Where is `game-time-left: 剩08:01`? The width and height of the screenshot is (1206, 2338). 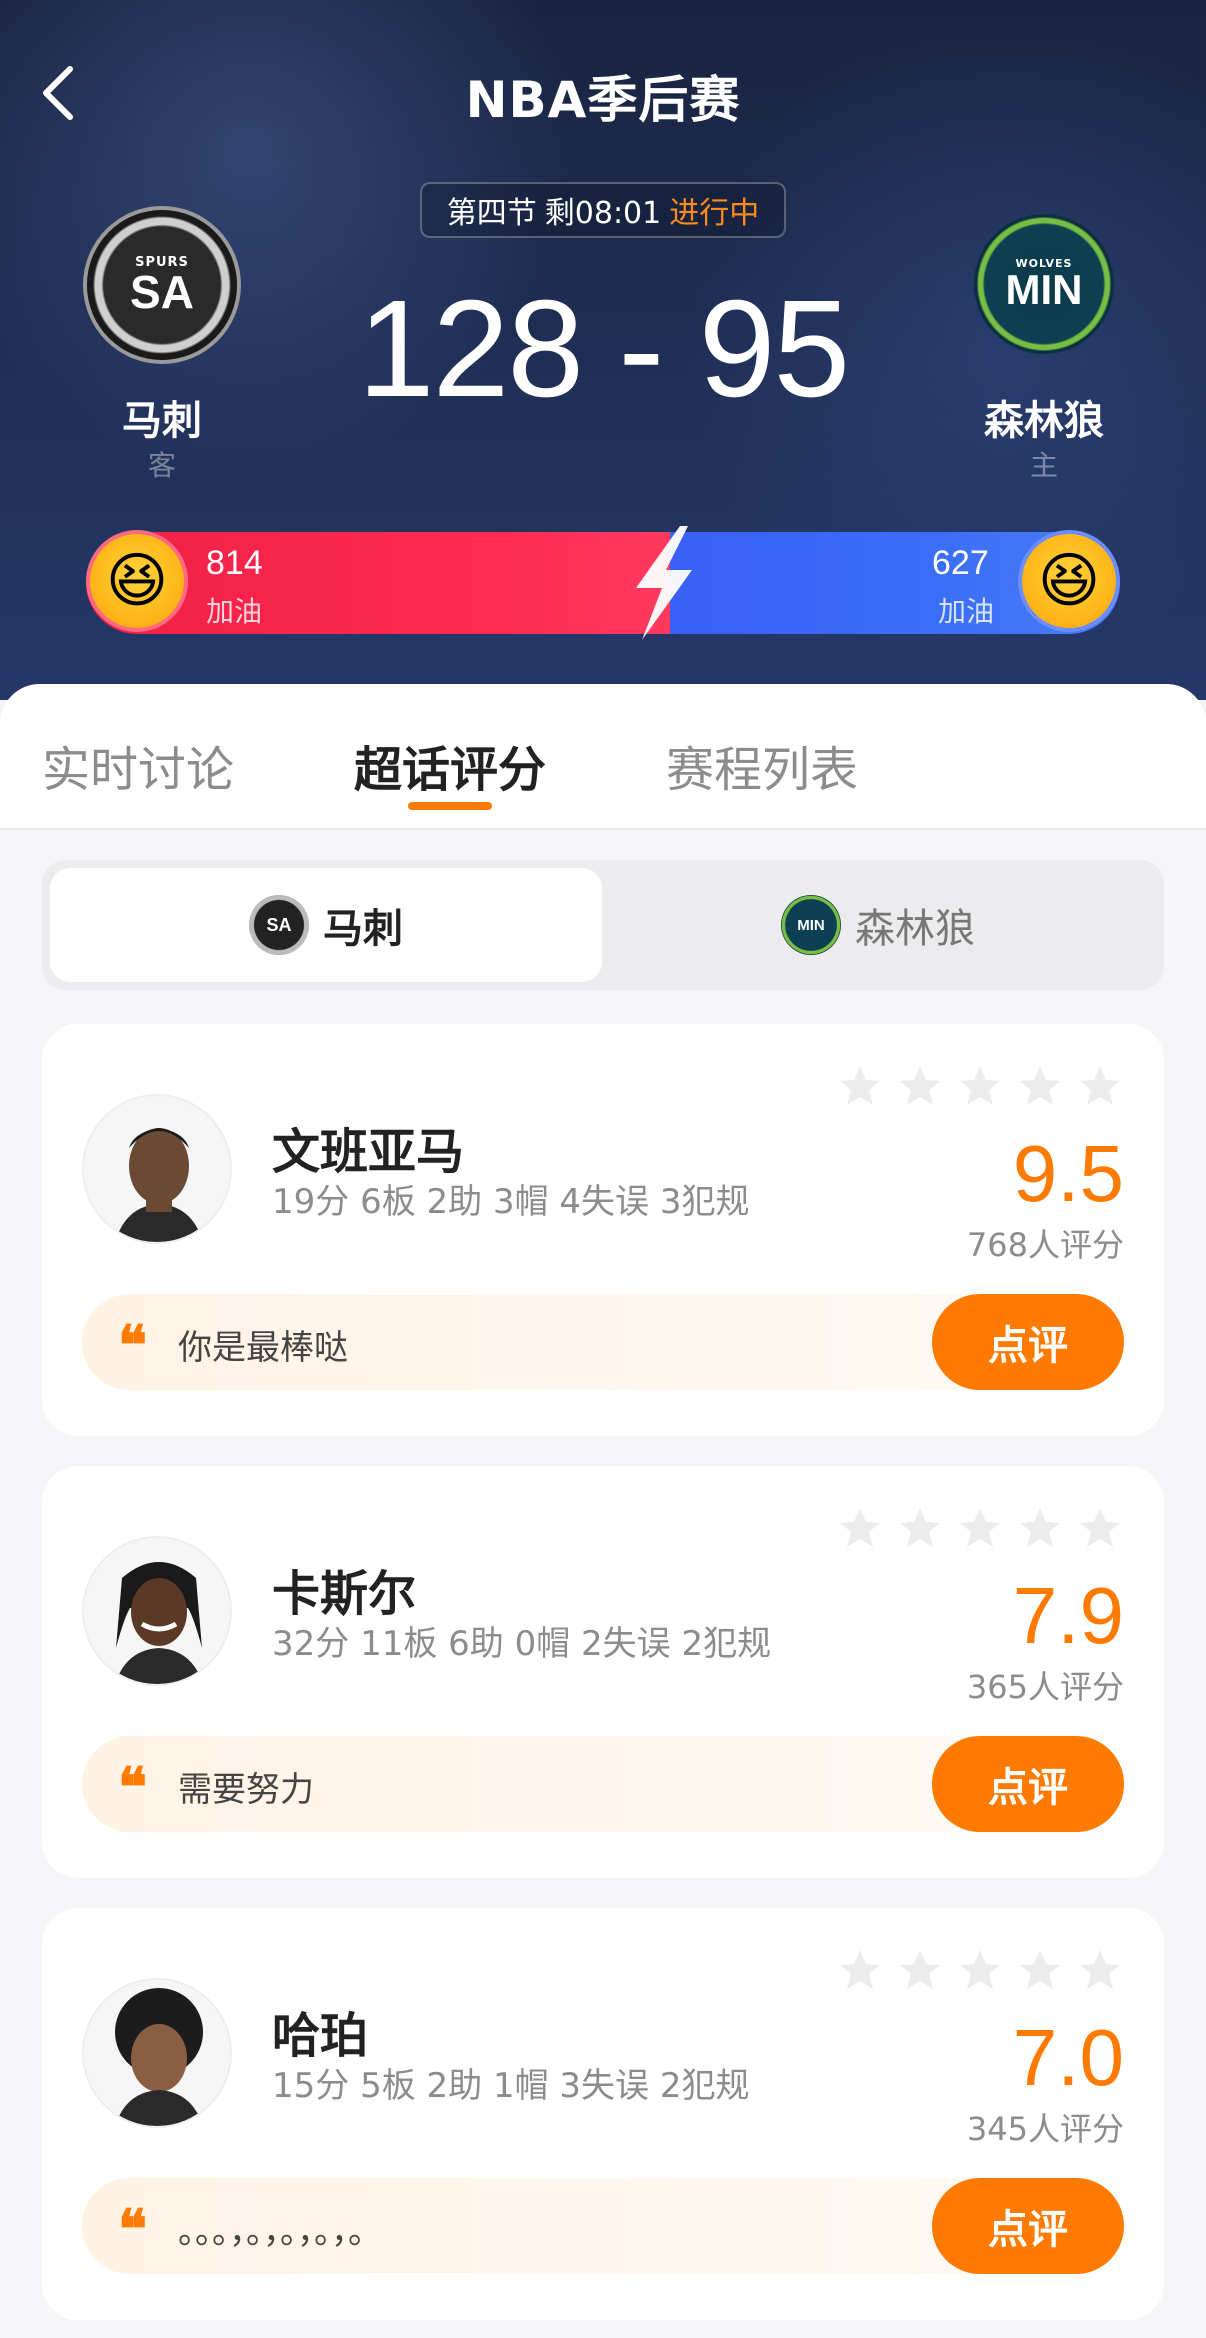 game-time-left: 剩08:01 is located at coordinates (603, 213).